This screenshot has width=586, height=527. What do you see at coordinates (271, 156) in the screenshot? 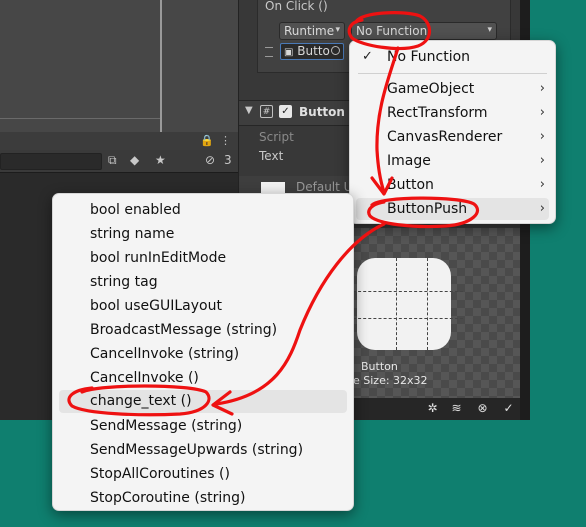
I see `text-label: Text` at bounding box center [271, 156].